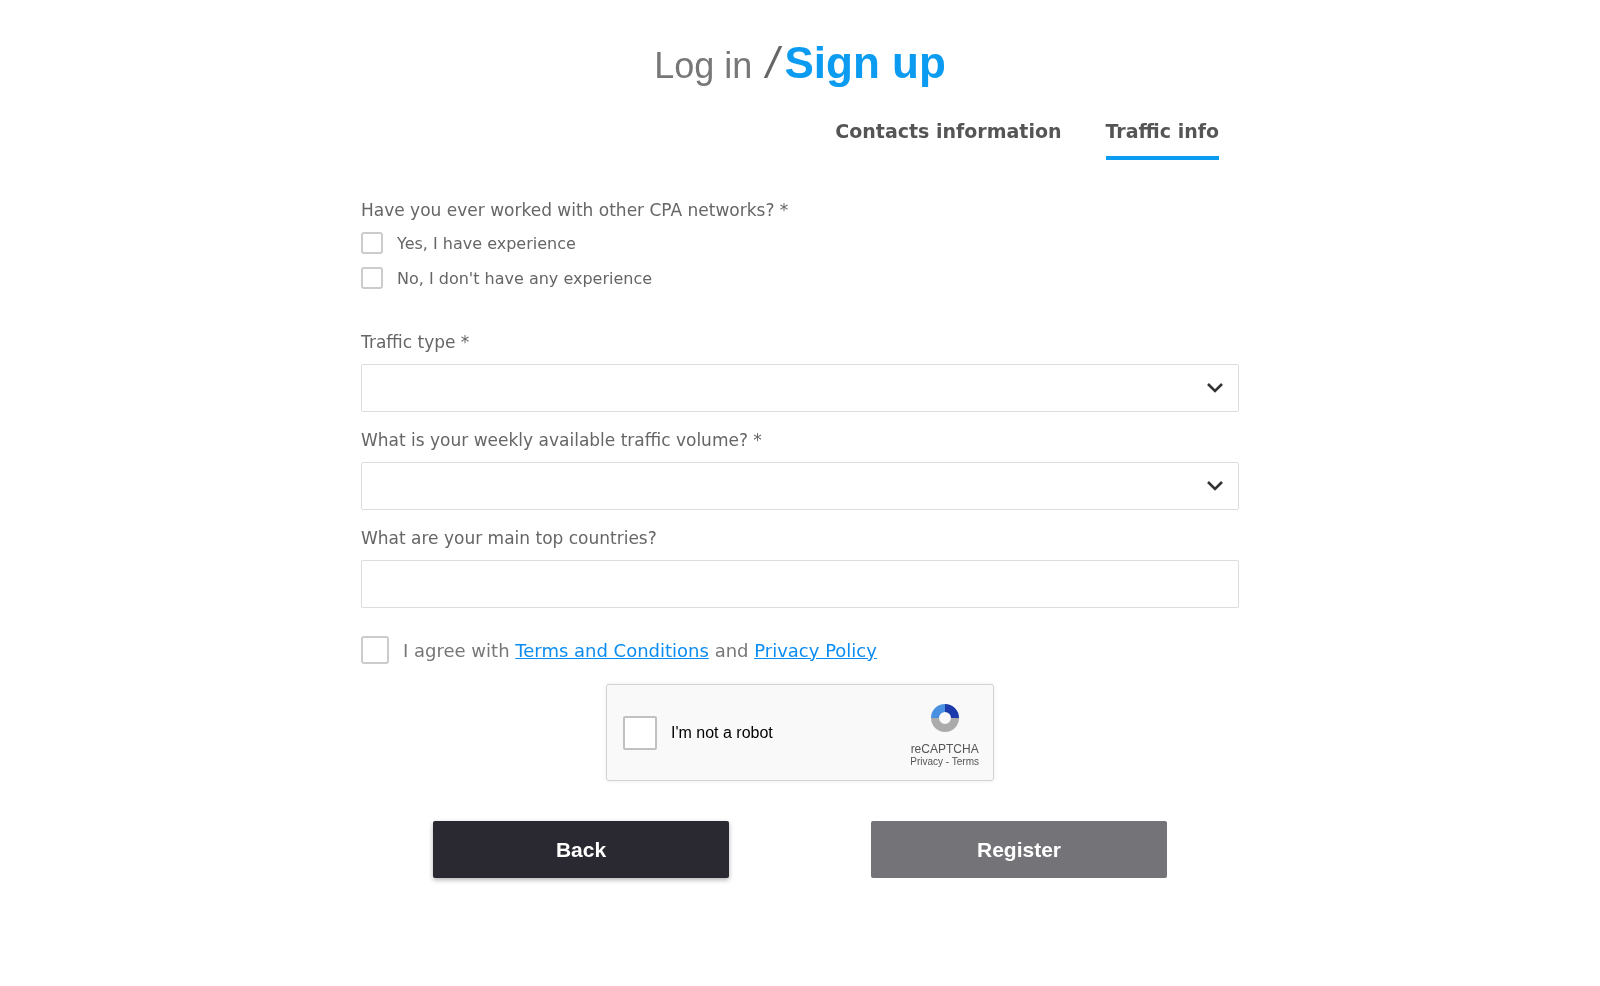 This screenshot has width=1600, height=986. Describe the element at coordinates (575, 210) in the screenshot. I see `question-label: Have you ever worked with other CPA networks? *` at that location.